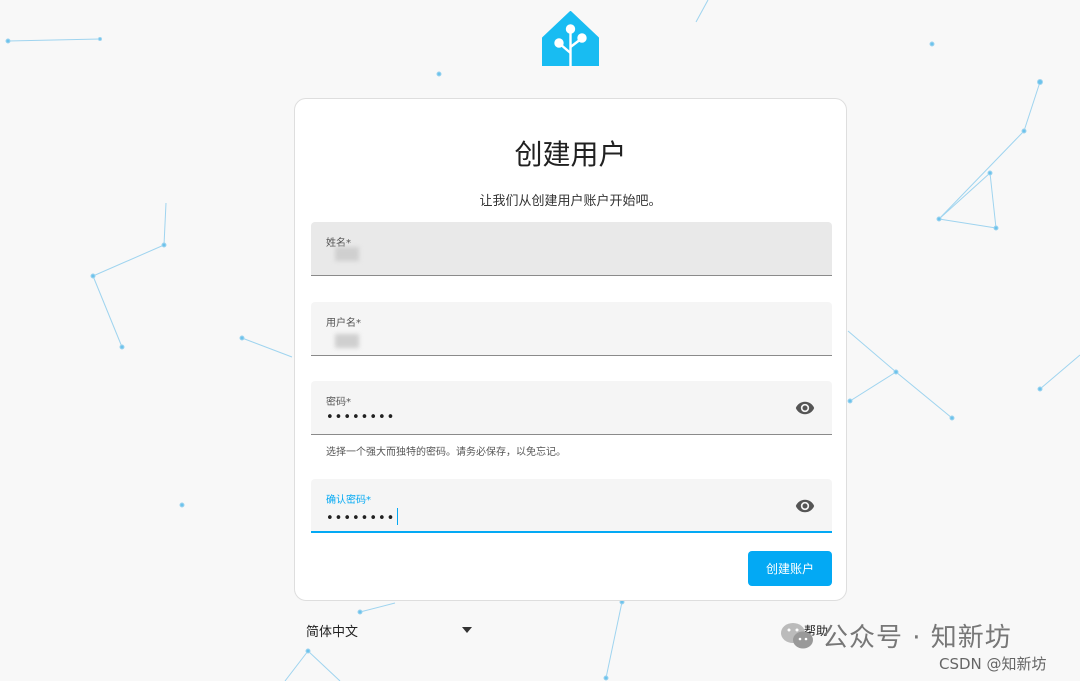 The image size is (1080, 681). Describe the element at coordinates (917, 638) in the screenshot. I see `watermark-text: 公众号 · 知新坊` at that location.